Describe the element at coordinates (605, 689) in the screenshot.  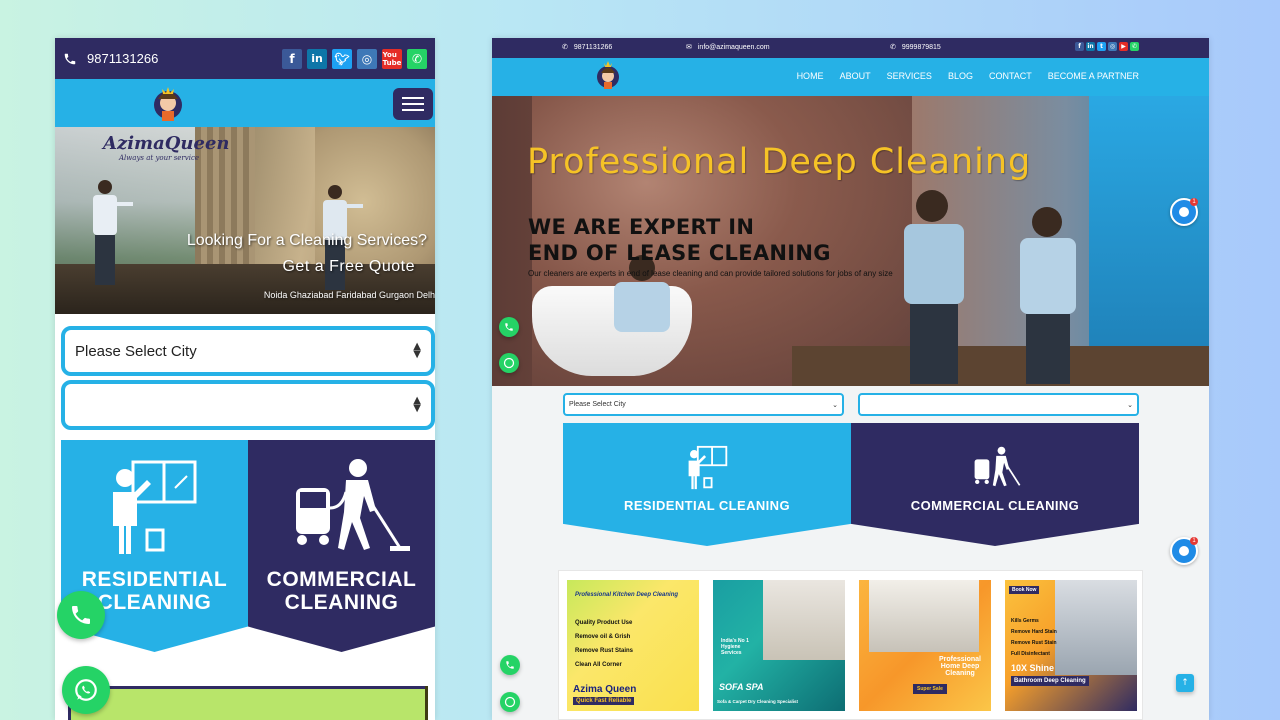
I see `tile-brand: Azima Queen` at that location.